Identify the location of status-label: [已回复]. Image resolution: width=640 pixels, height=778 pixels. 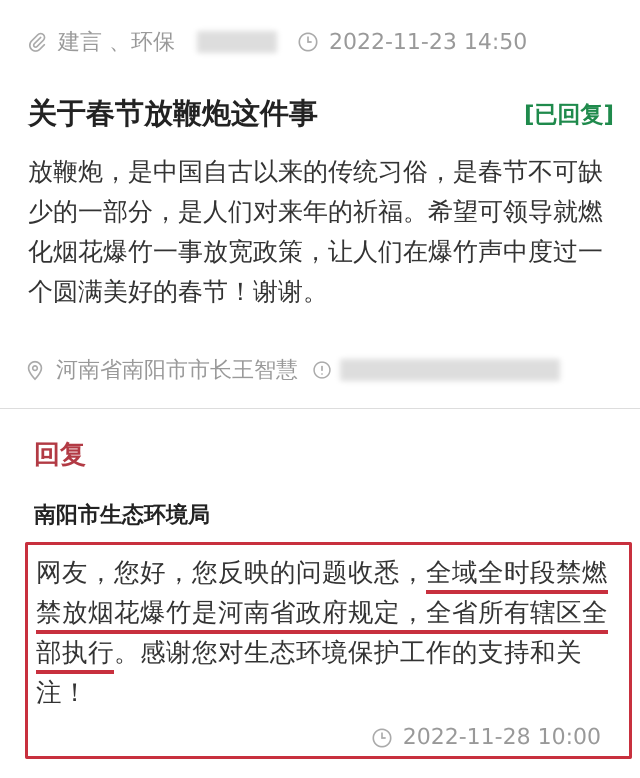
(569, 115).